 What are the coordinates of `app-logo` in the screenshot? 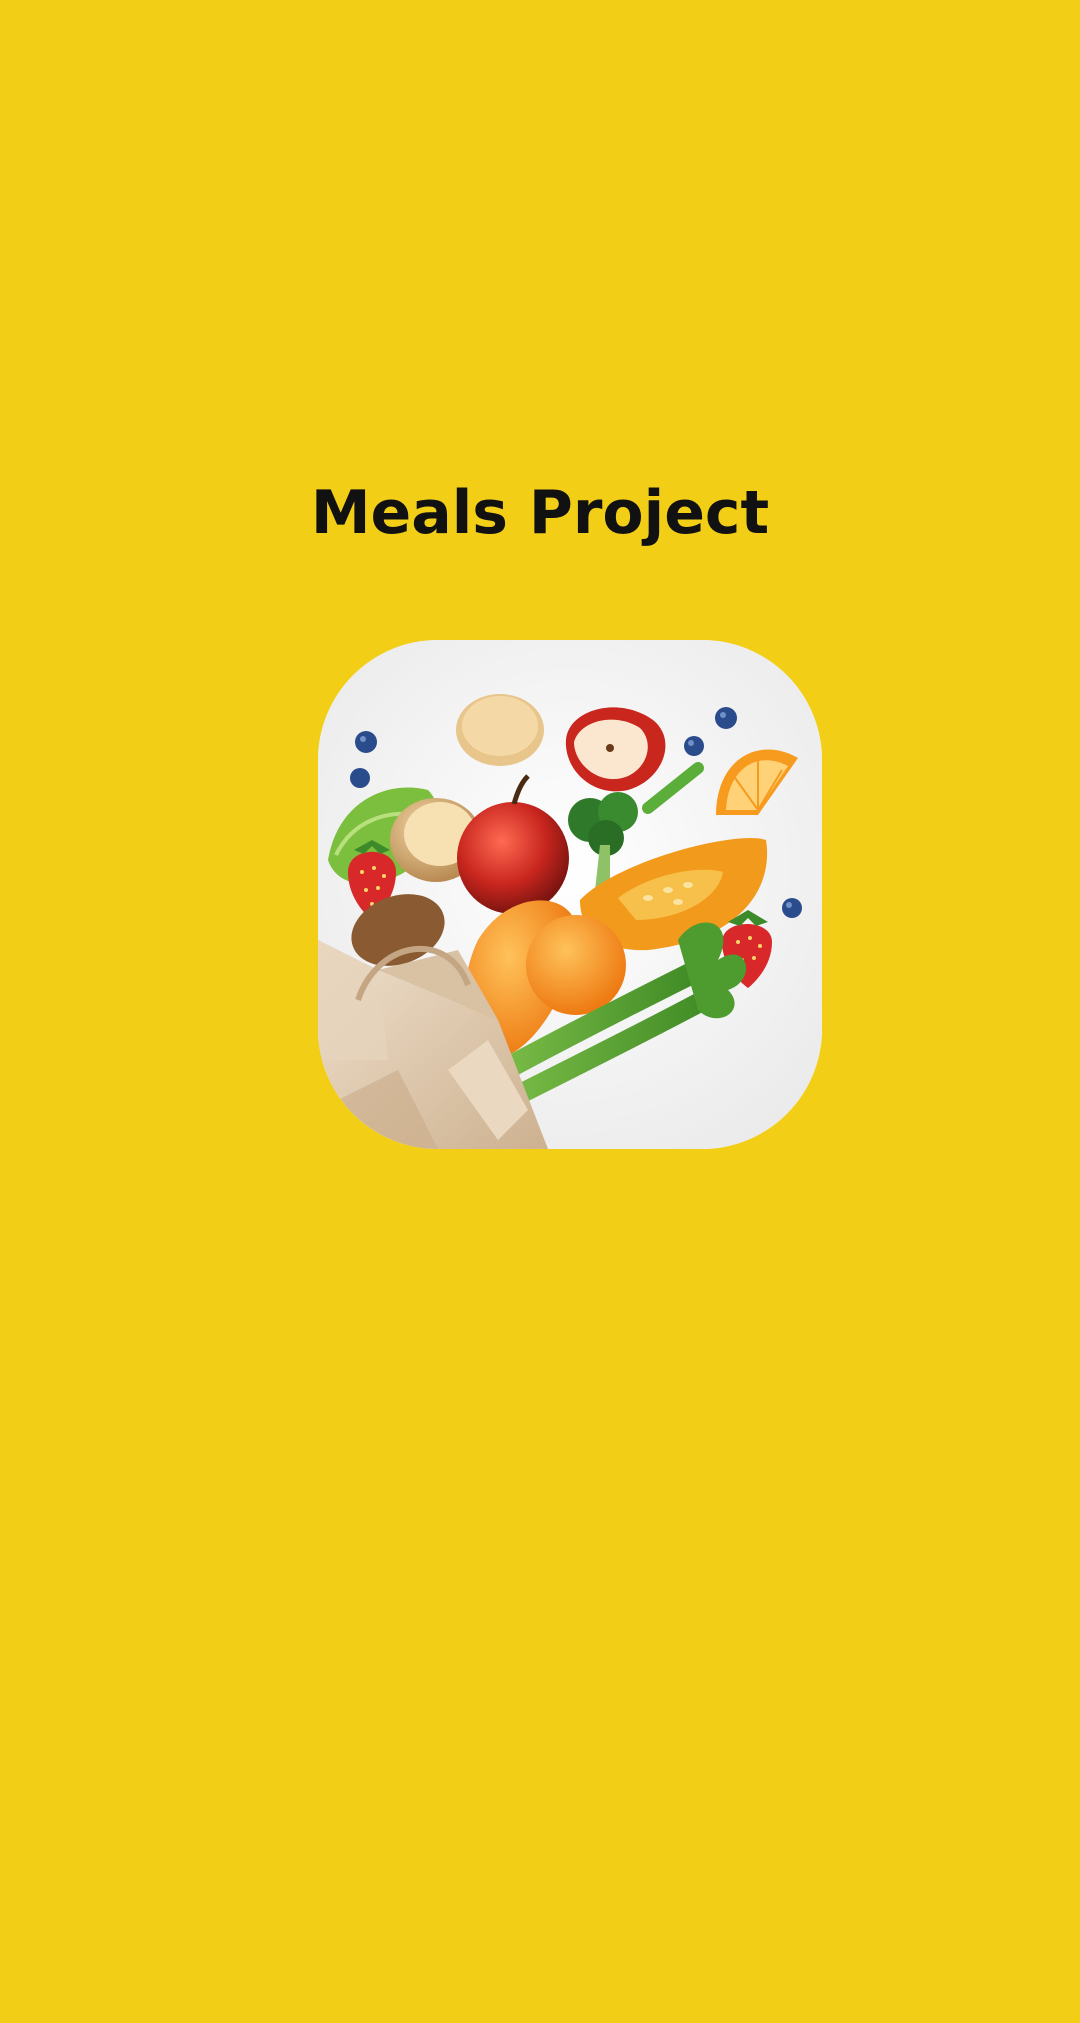 It's located at (570, 894).